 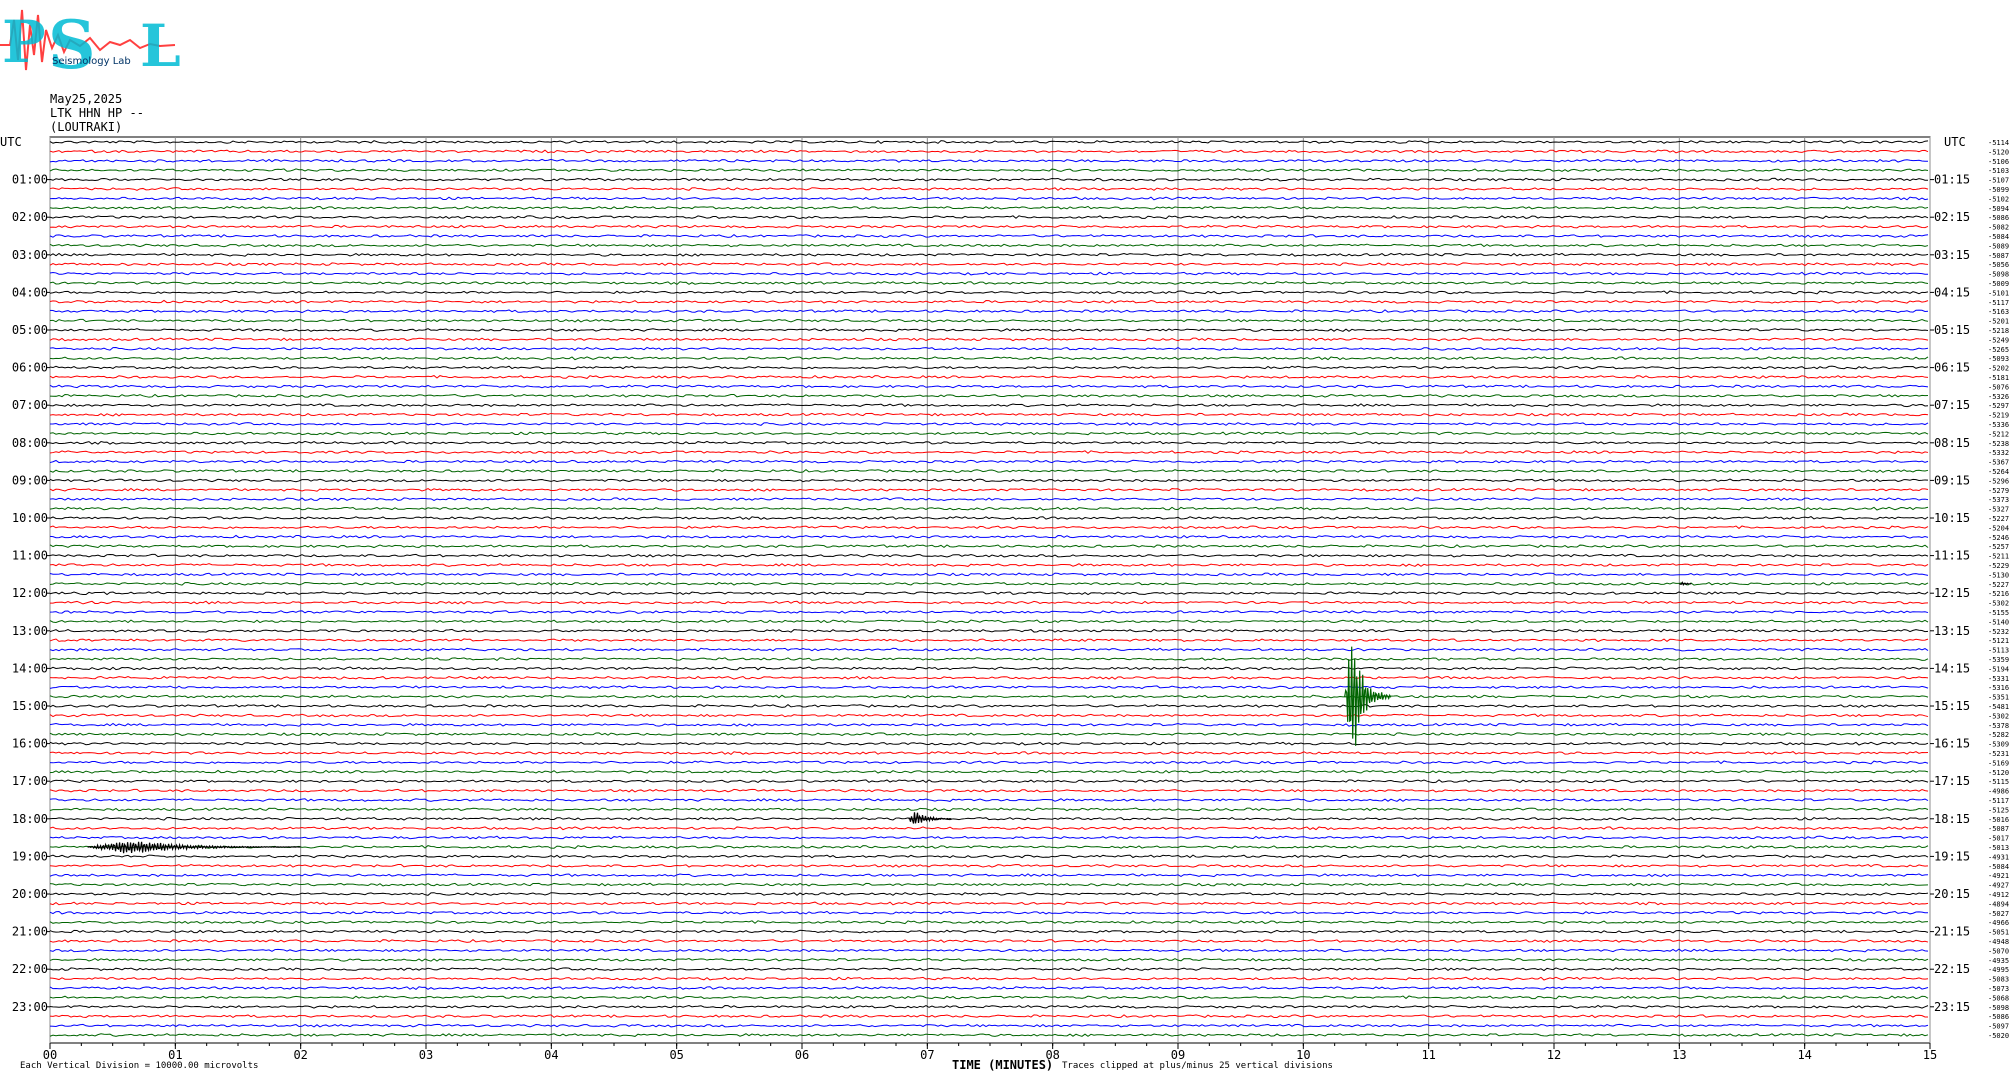 I want to click on left-hour-label: 03:00, so click(x=30, y=255).